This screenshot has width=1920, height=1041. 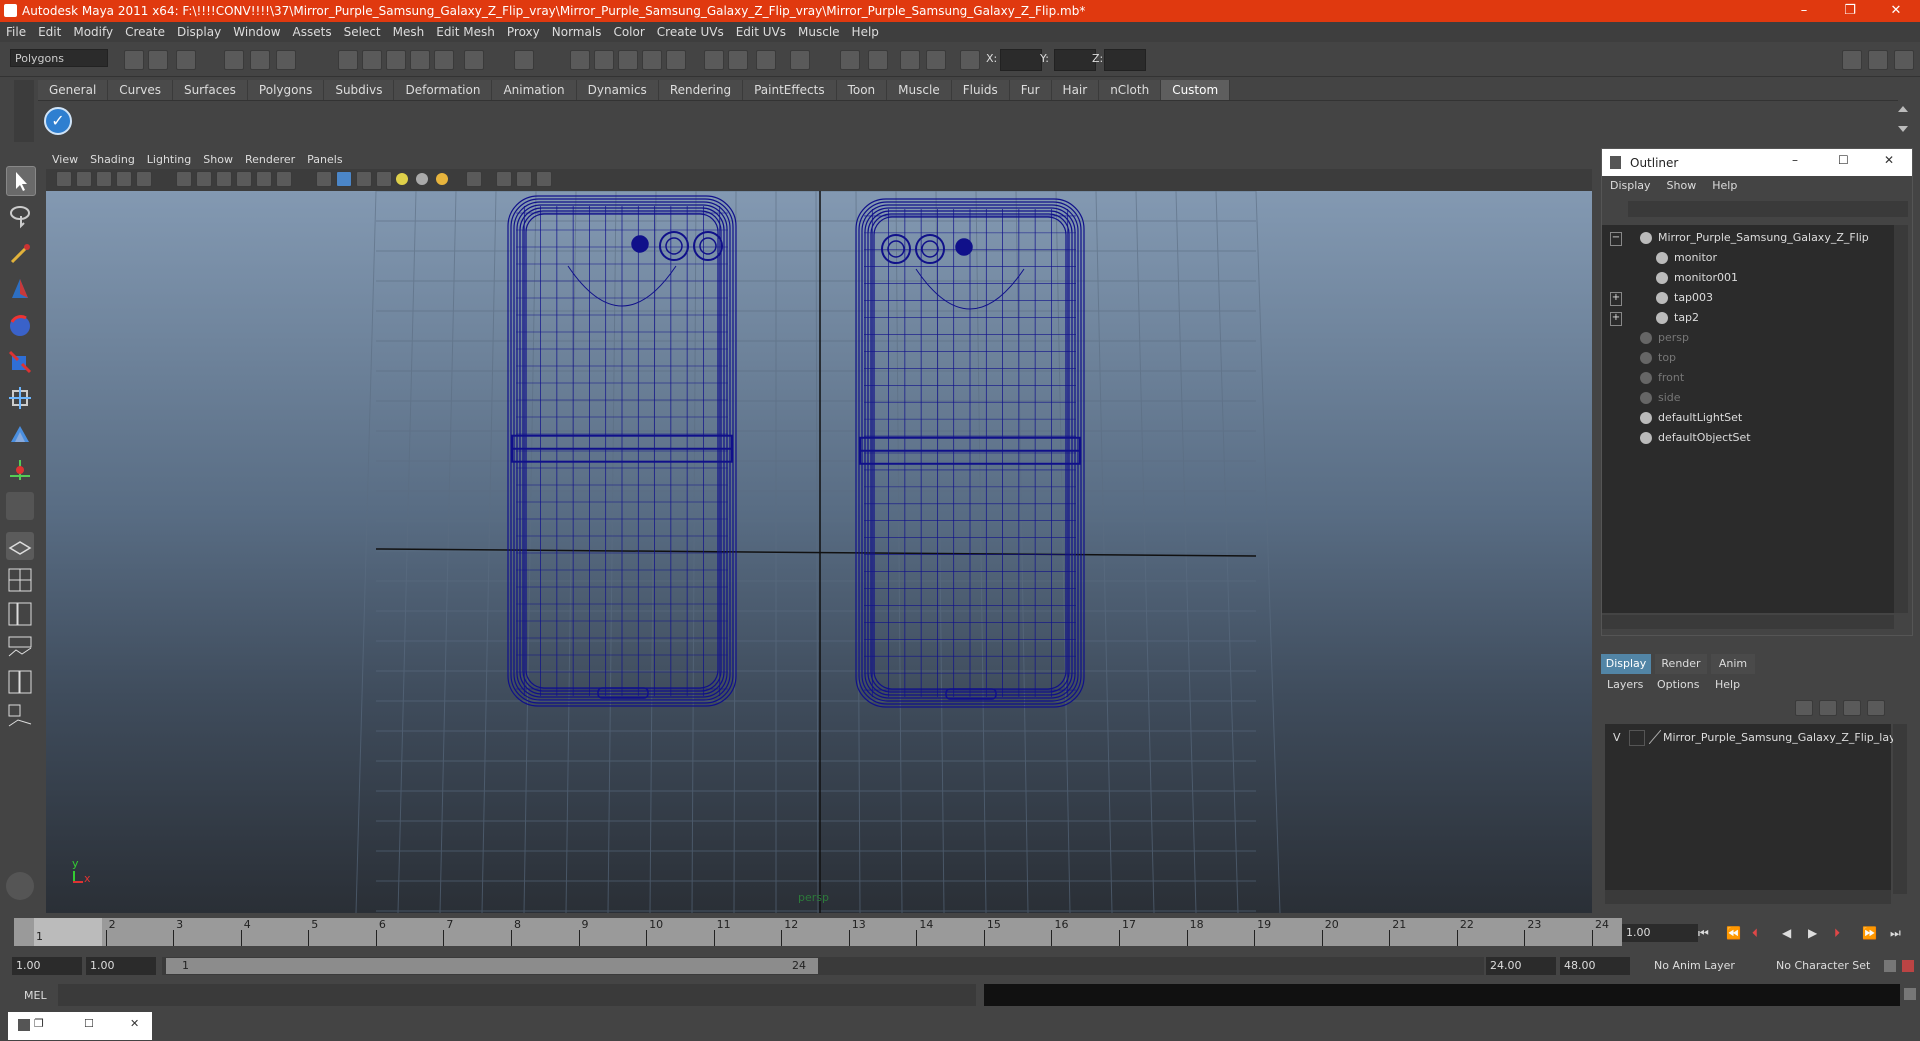 I want to click on outliner-horizontal-scrollbar, so click(x=1748, y=622).